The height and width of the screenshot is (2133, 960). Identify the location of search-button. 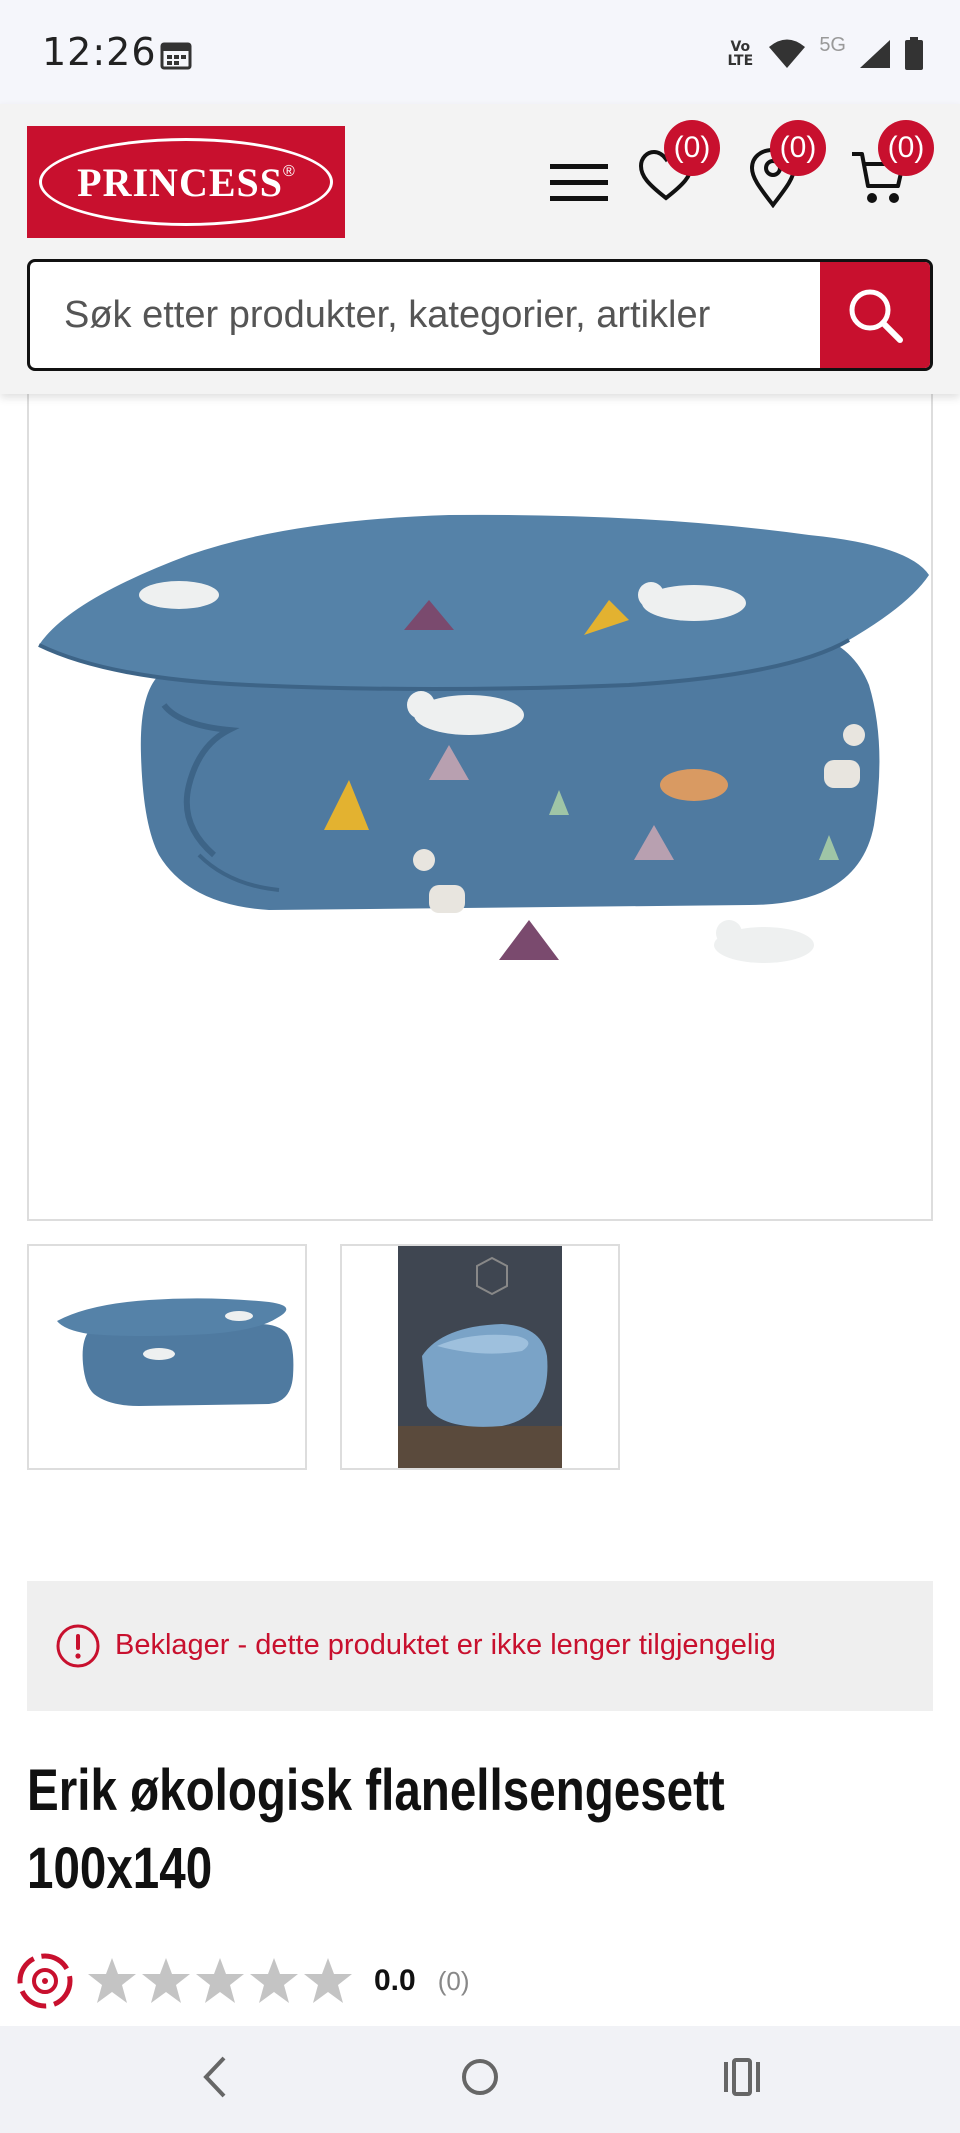
(875, 315).